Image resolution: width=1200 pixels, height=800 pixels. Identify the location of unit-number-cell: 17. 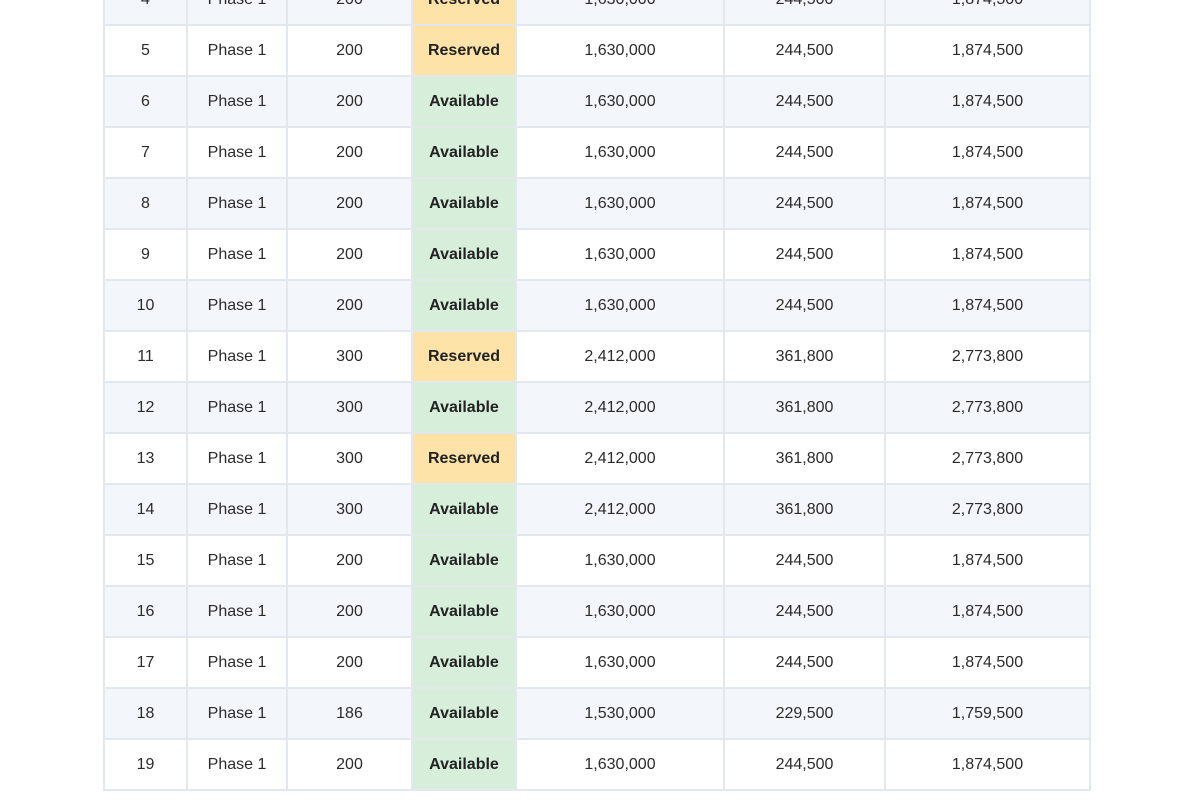
(145, 662).